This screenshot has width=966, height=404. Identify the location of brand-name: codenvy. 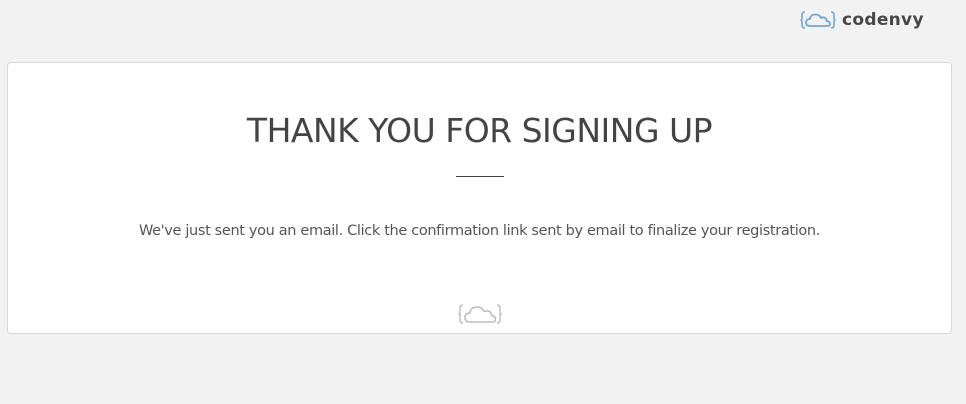
(883, 19).